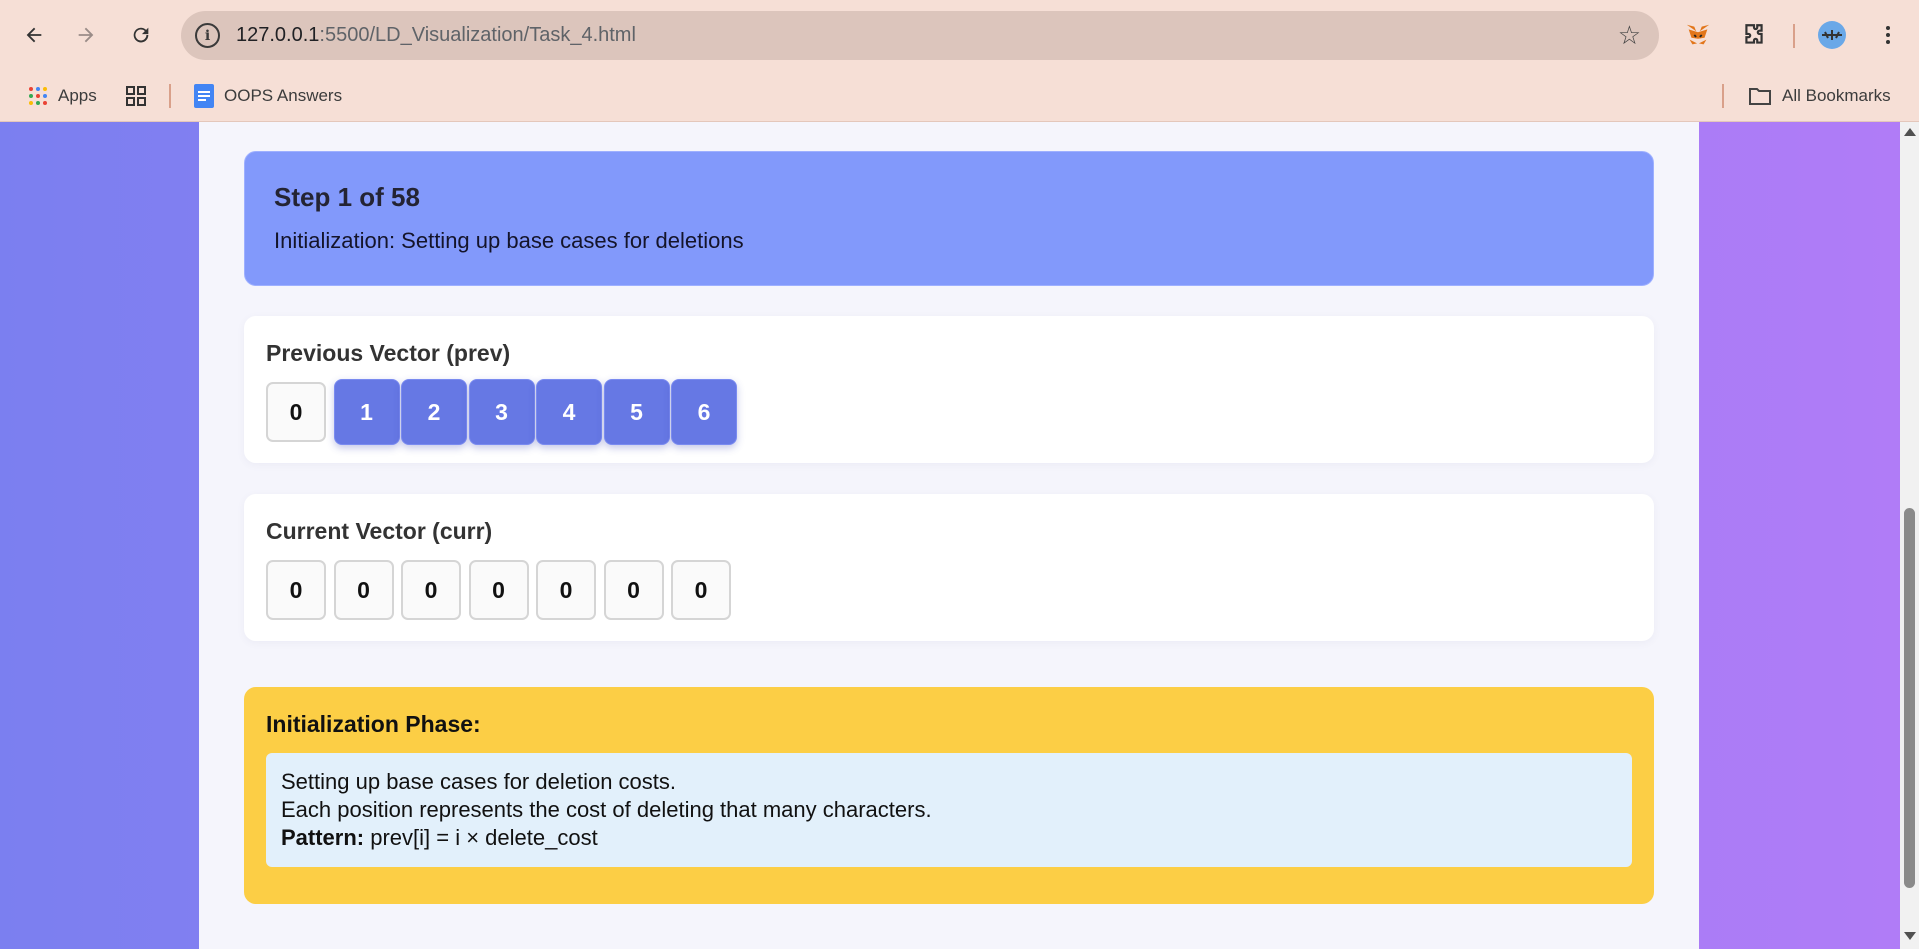 This screenshot has height=949, width=1919. I want to click on phase-pattern: Pattern: prev[i] = i × delete_cost, so click(949, 838).